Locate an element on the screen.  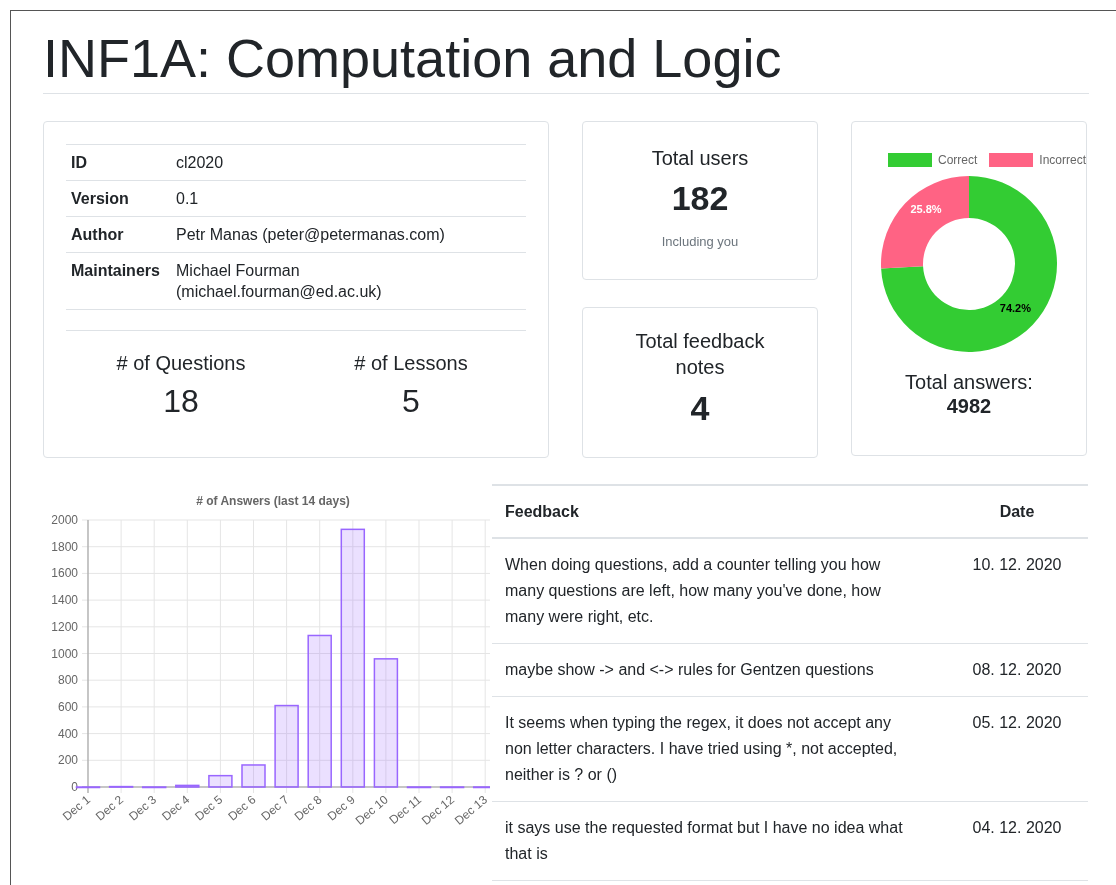
row-value: cl2020 is located at coordinates (200, 163).